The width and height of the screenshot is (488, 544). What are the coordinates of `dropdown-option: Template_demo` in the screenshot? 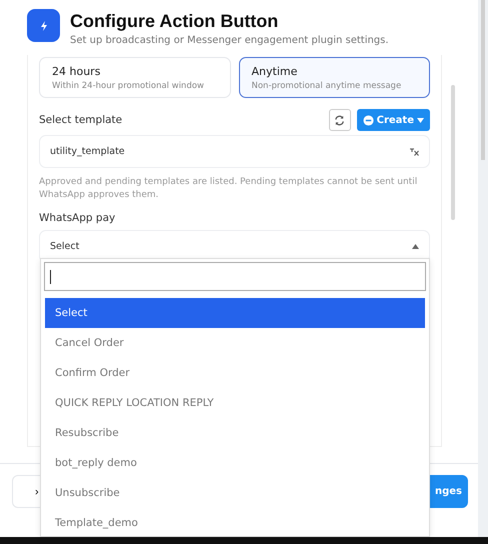 It's located at (235, 523).